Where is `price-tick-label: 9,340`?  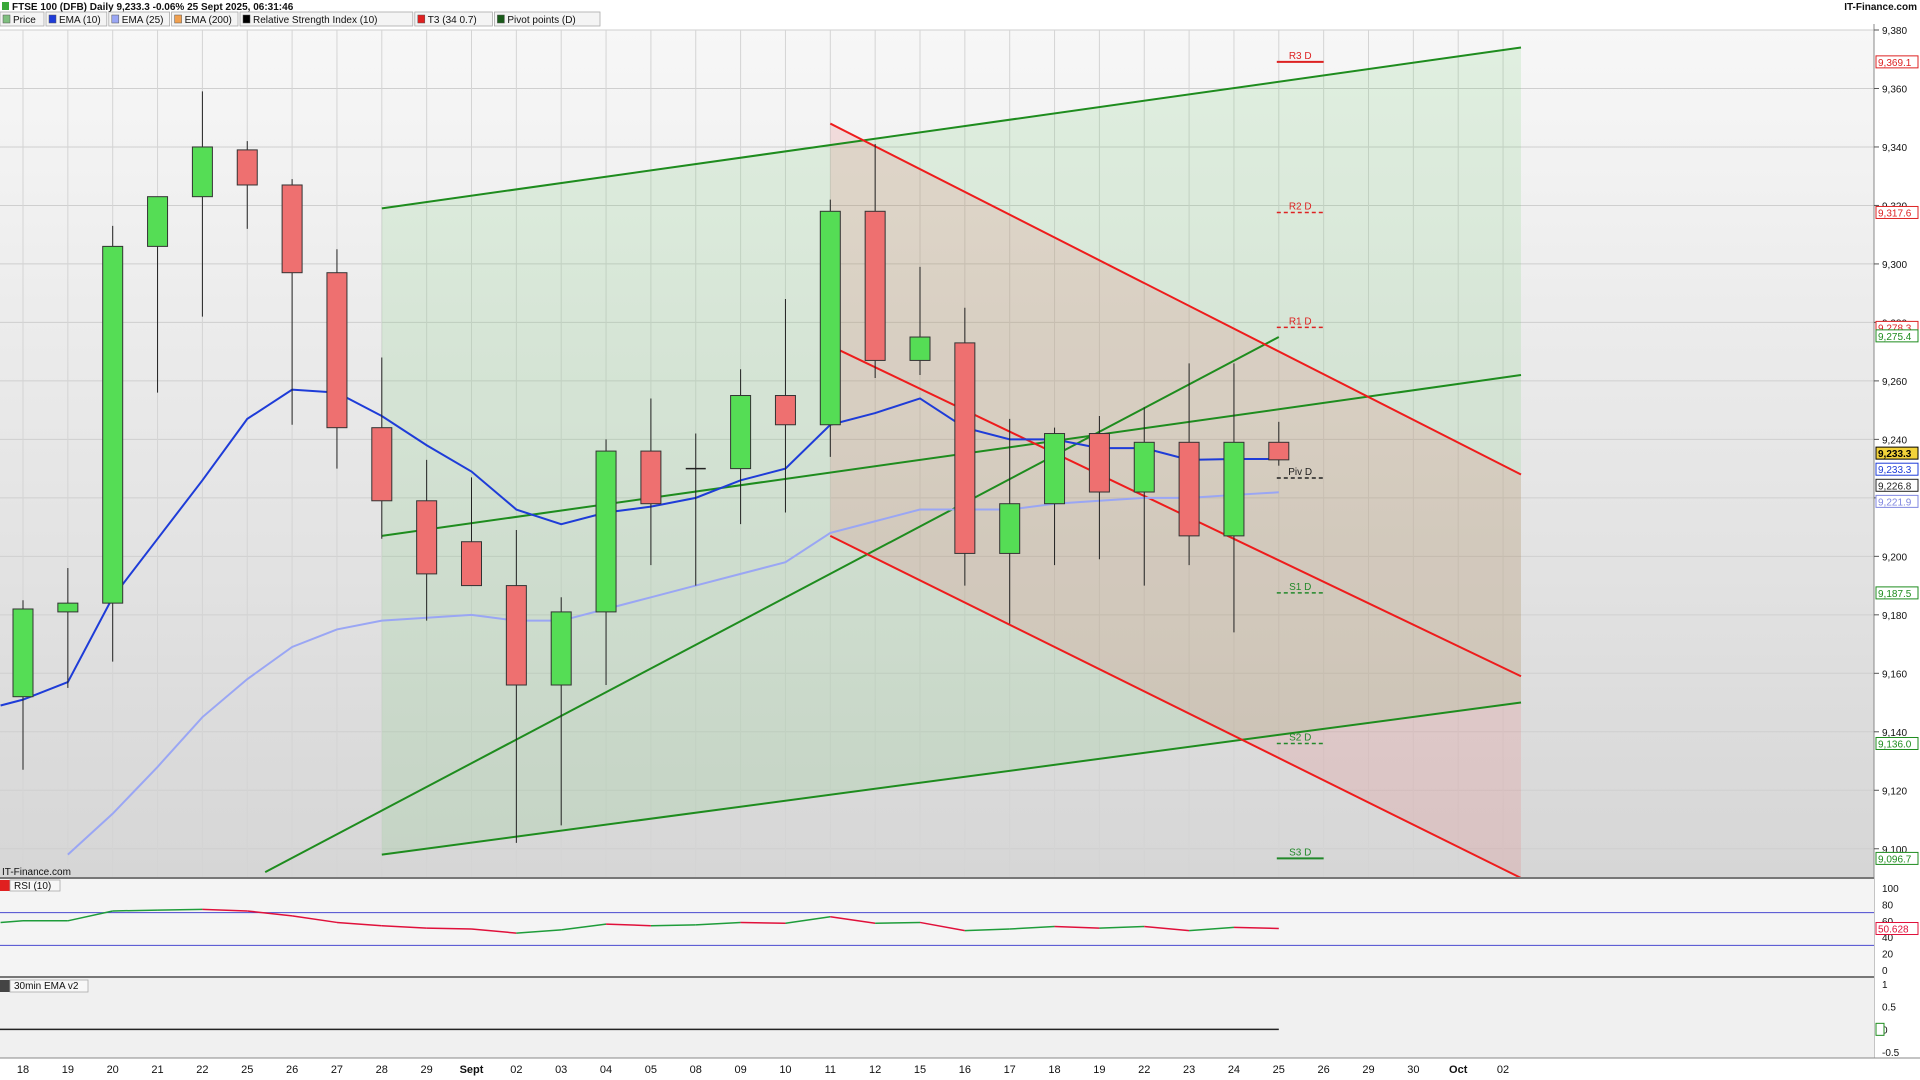
price-tick-label: 9,340 is located at coordinates (1894, 148).